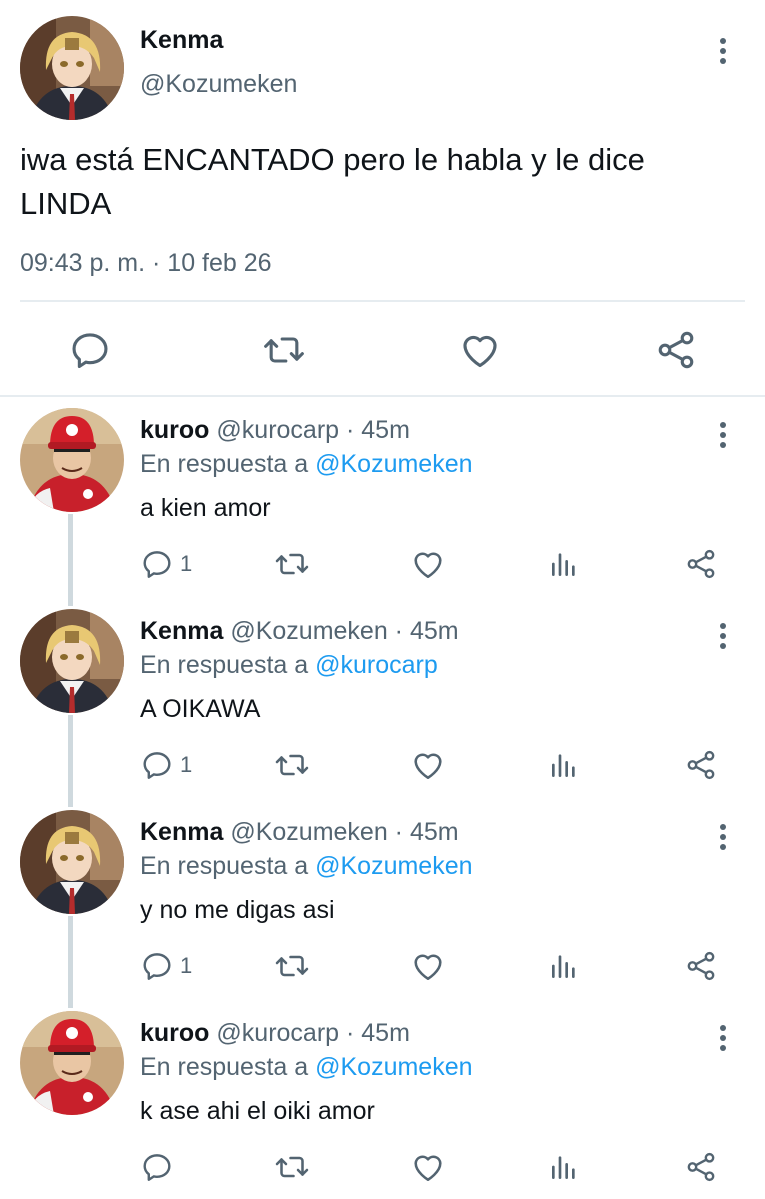 The width and height of the screenshot is (765, 1199). What do you see at coordinates (257, 1111) in the screenshot?
I see `reply-text: k ase ahi el oiki amor` at bounding box center [257, 1111].